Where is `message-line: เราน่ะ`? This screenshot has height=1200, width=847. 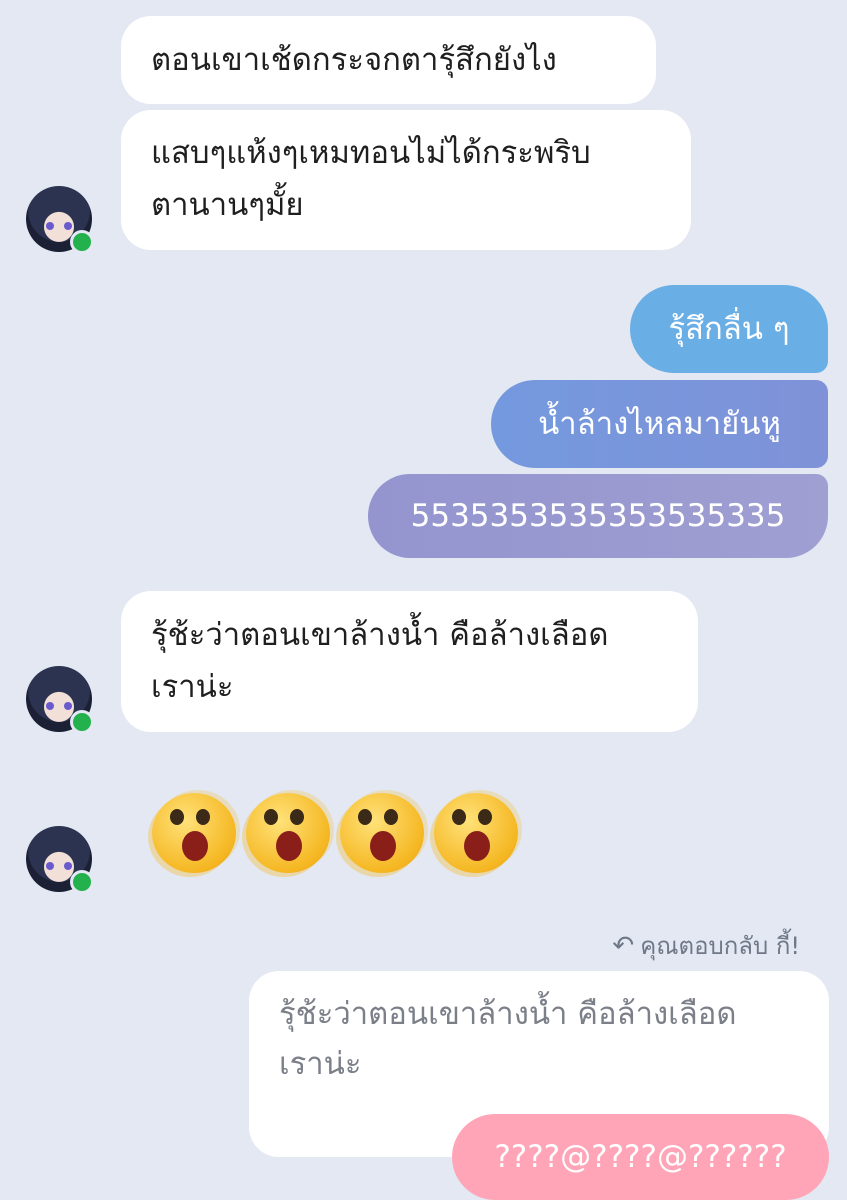
message-line: เราน่ะ is located at coordinates (192, 687).